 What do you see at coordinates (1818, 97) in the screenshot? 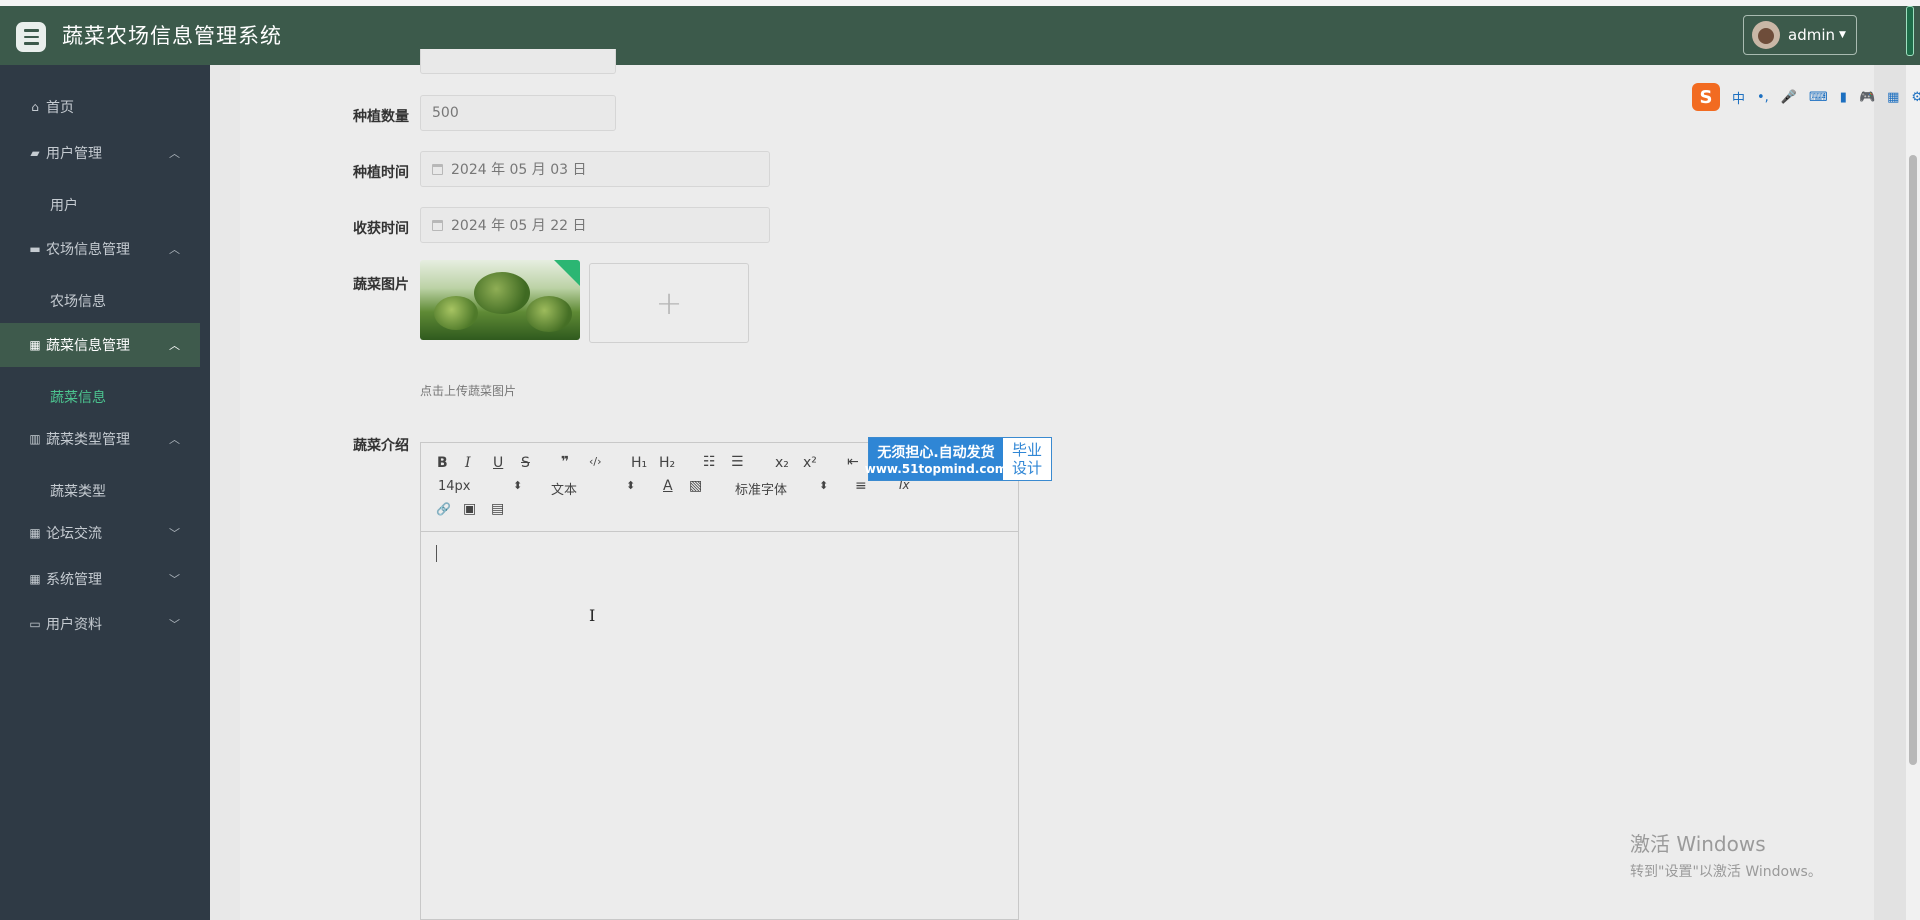
I see `ime-keyboard-icon: ⌨` at bounding box center [1818, 97].